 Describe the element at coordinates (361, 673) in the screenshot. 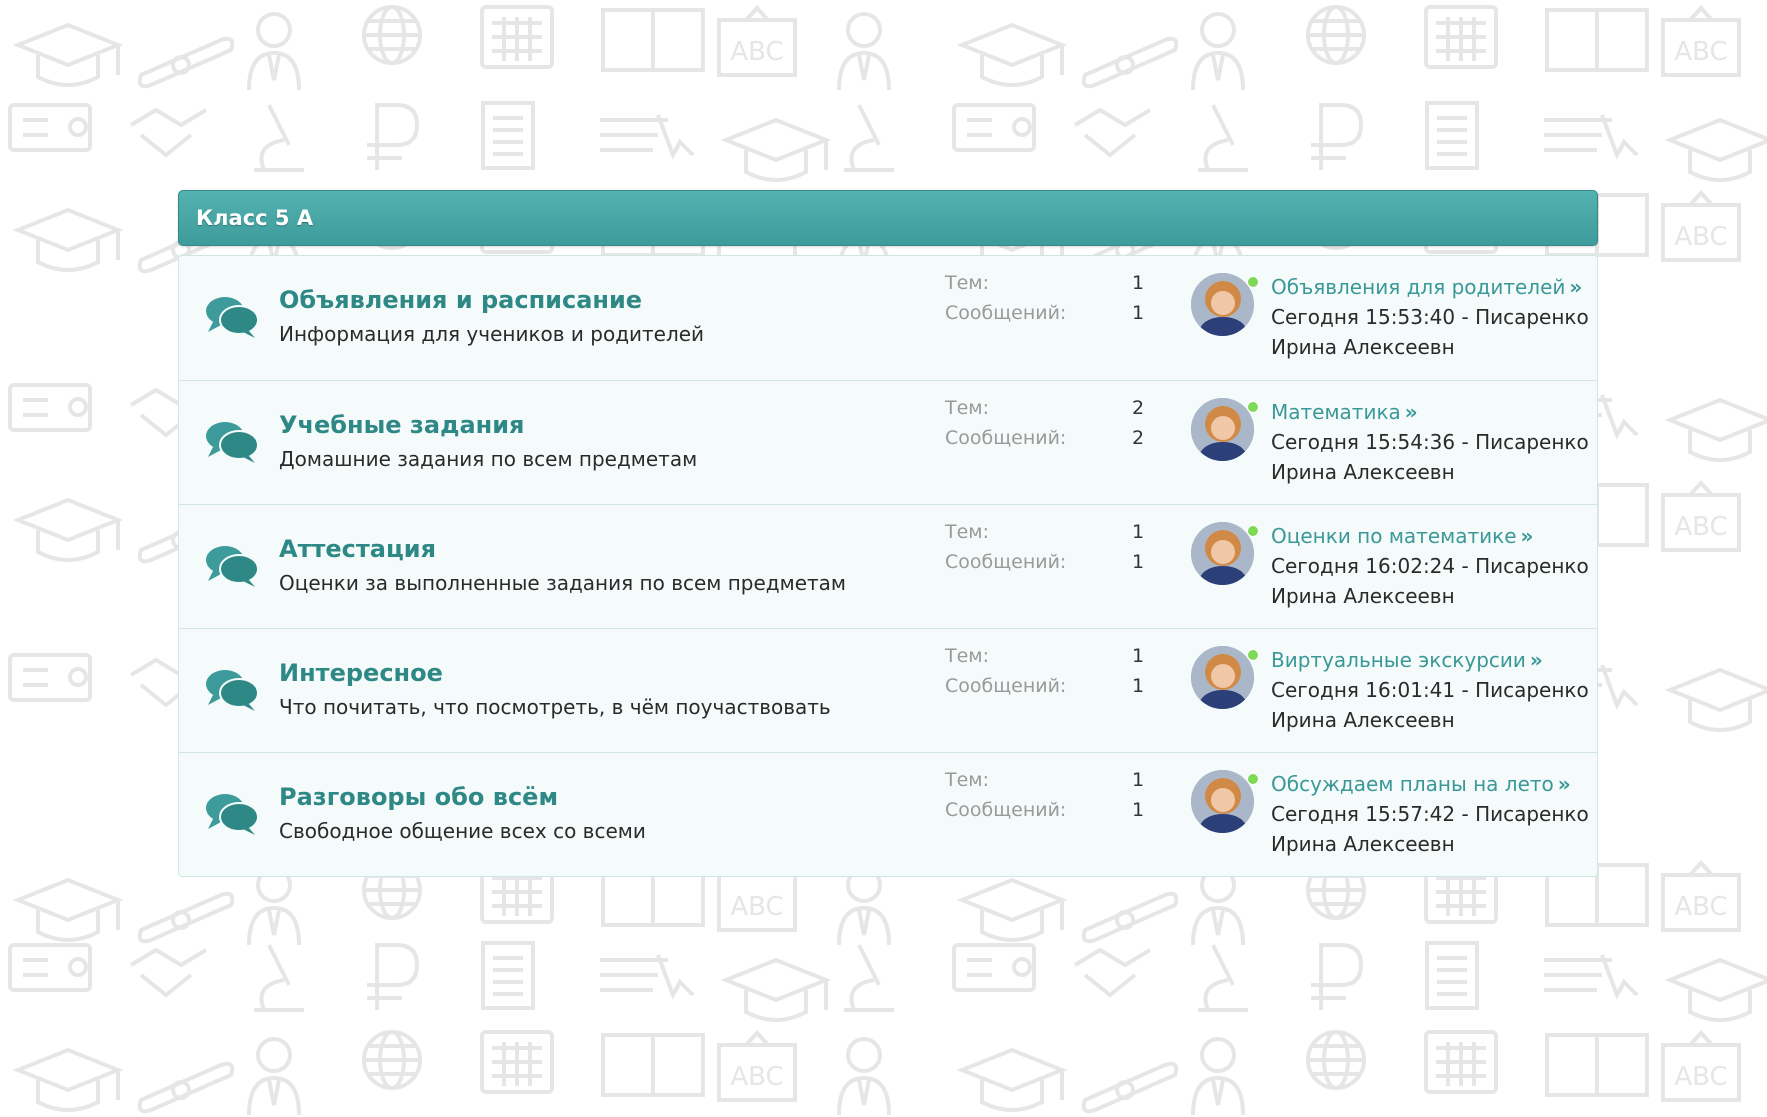

I see `node-title-link: Интересное` at that location.